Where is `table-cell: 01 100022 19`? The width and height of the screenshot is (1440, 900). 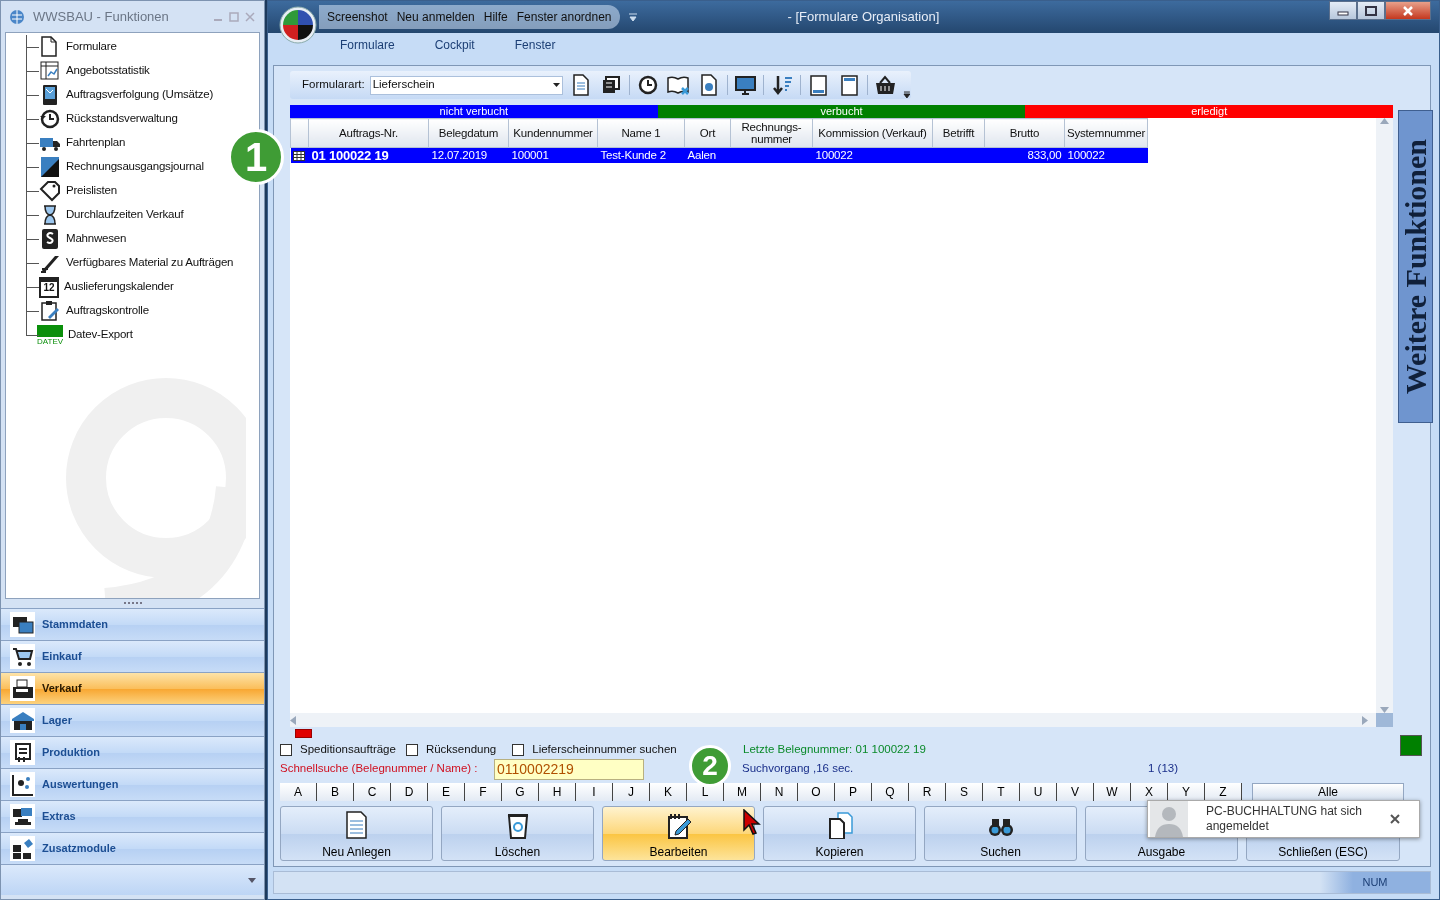
table-cell: 01 100022 19 is located at coordinates (350, 155).